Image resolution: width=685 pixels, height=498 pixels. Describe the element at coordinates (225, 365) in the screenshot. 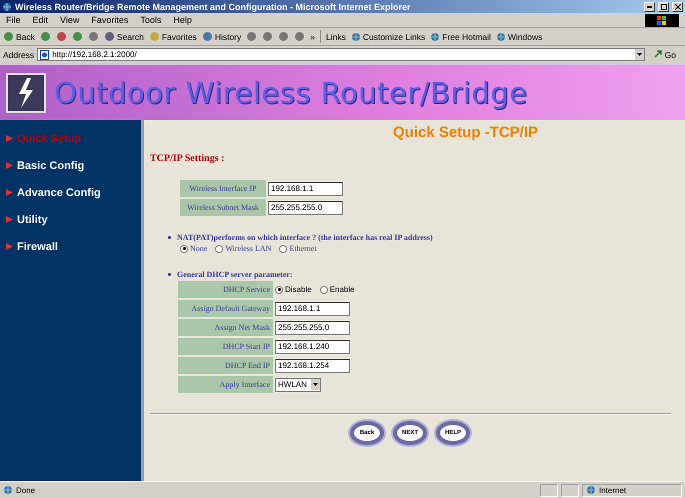

I see `field-label: DHCP End IP` at that location.